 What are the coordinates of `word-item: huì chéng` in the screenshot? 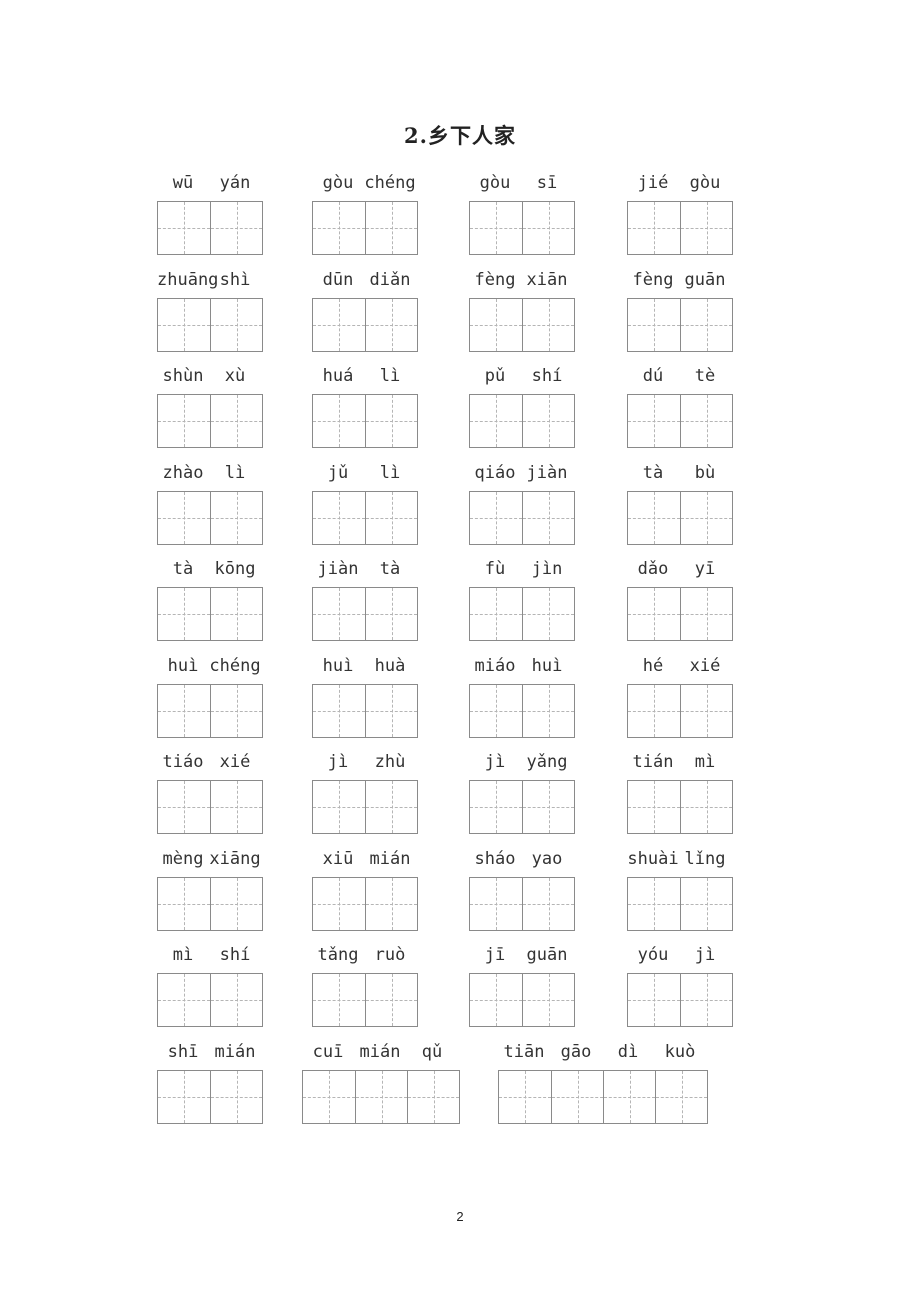 It's located at (210, 697).